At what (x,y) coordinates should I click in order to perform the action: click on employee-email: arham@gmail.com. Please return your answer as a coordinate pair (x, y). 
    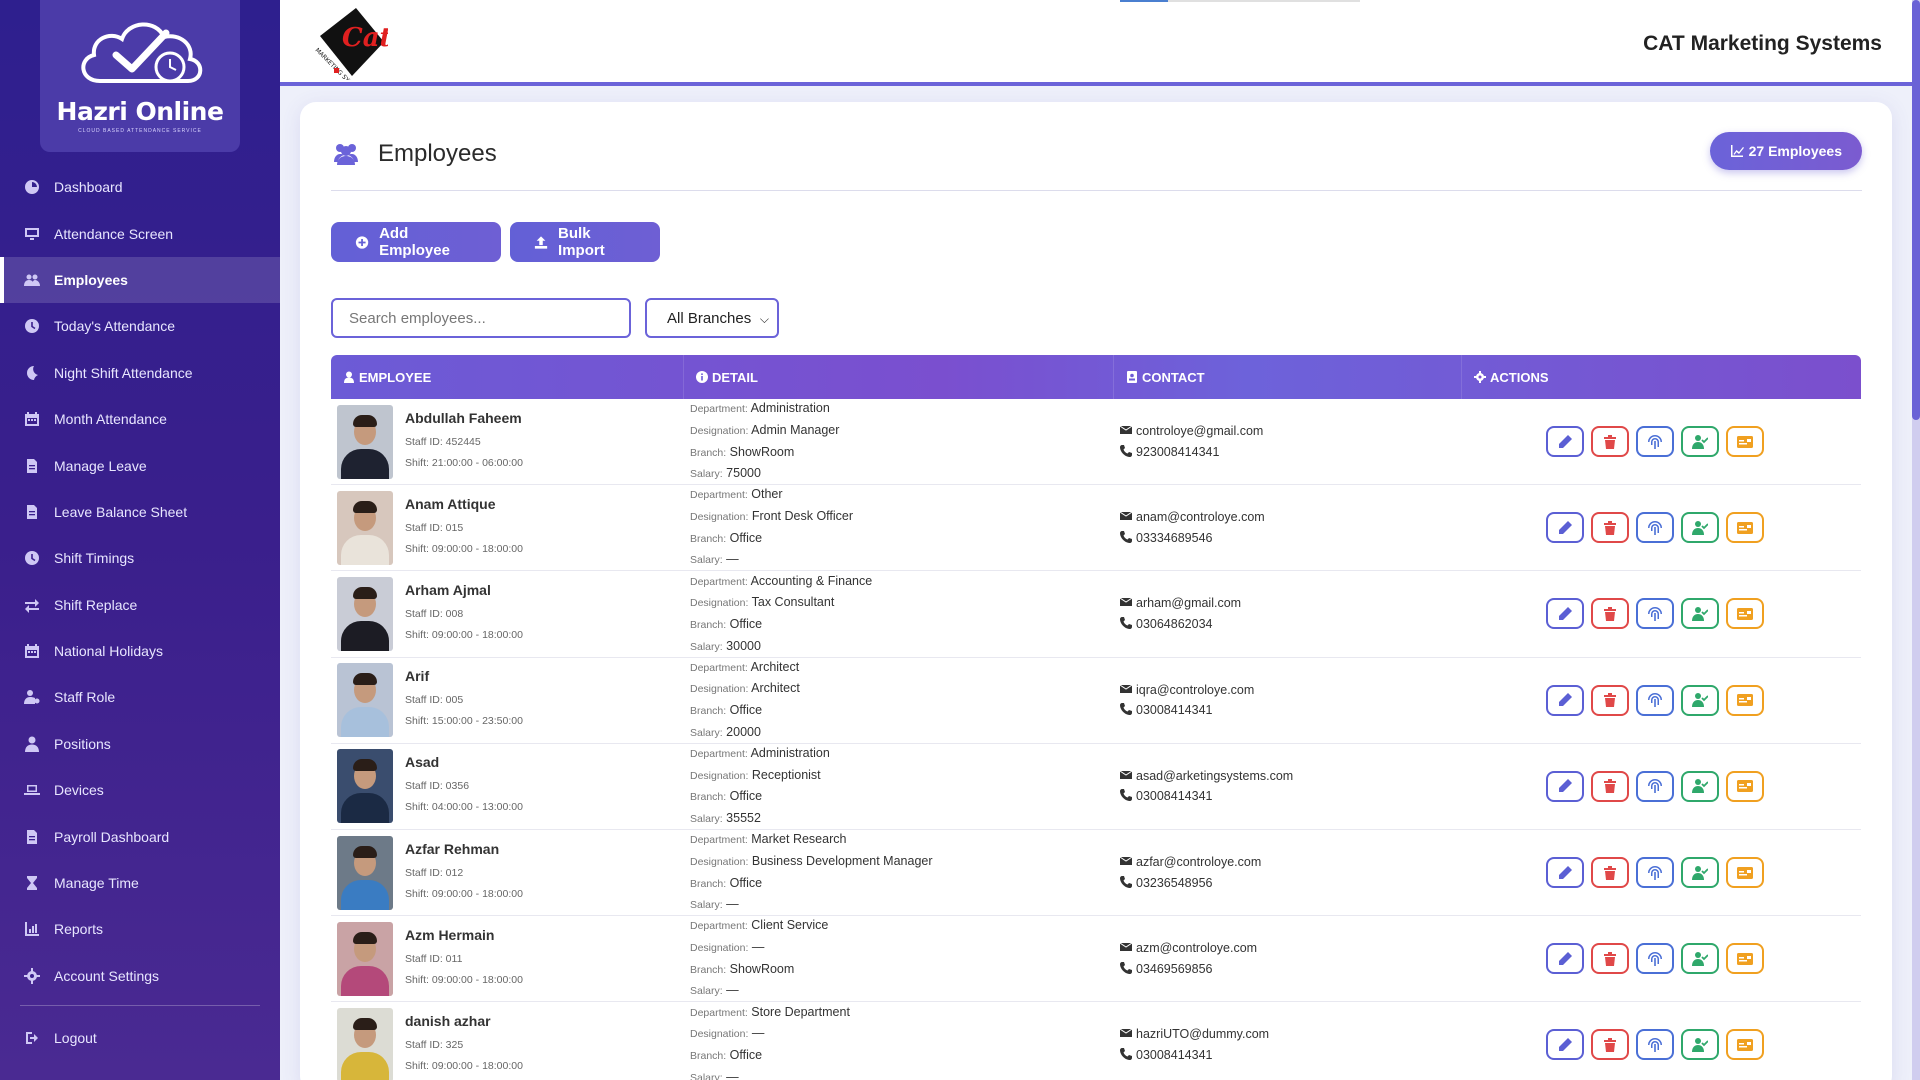
    Looking at the image, I should click on (1188, 603).